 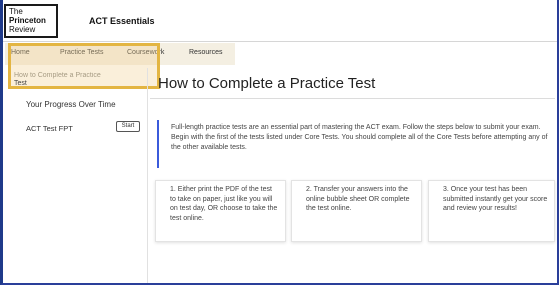 I want to click on sidebar-item-progress: Your Progress Over Time, so click(x=71, y=104).